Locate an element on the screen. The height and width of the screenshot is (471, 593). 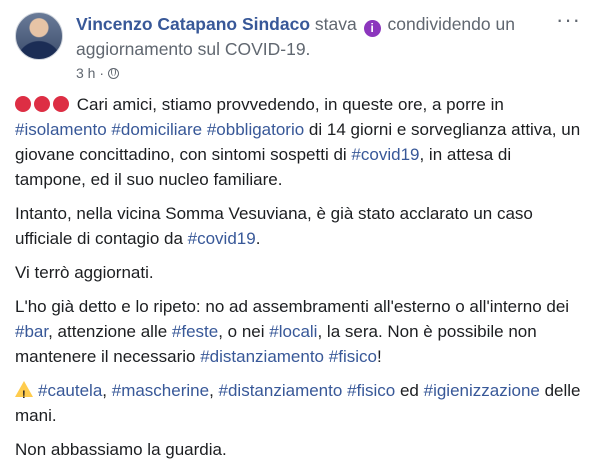
text: , attenzione alle is located at coordinates (110, 331).